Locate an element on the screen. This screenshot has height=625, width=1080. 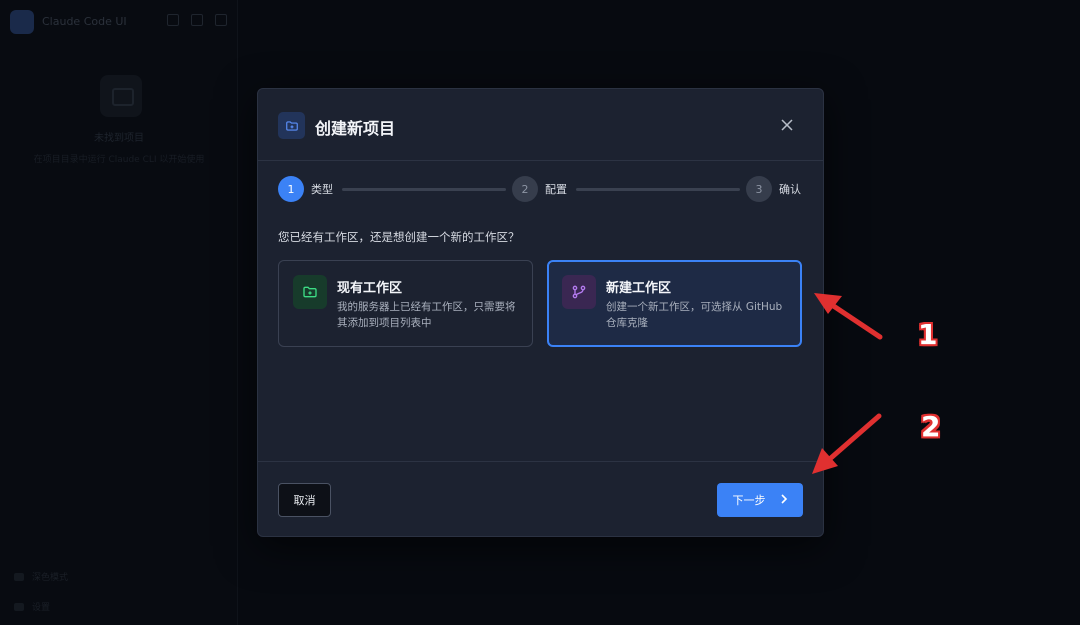
workspace-question: 您已经有工作区，还是想创建一个新的工作区？ is located at coordinates (399, 237).